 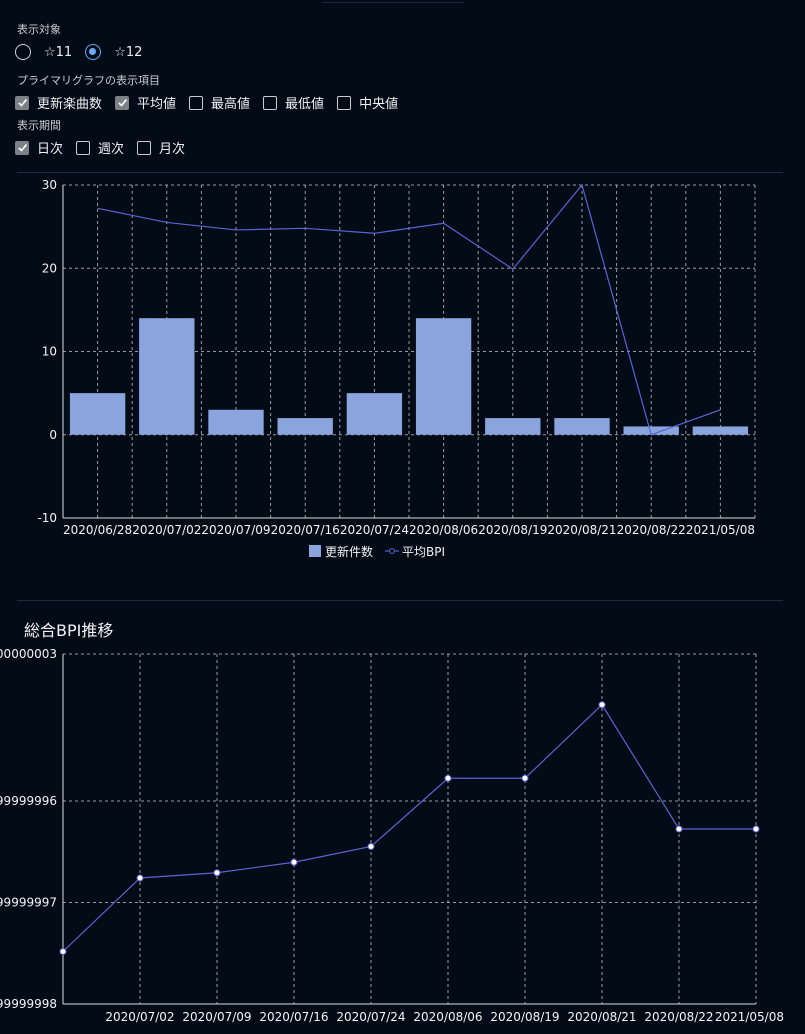 What do you see at coordinates (28, 903) in the screenshot?
I see `y-tick-label: 99999997` at bounding box center [28, 903].